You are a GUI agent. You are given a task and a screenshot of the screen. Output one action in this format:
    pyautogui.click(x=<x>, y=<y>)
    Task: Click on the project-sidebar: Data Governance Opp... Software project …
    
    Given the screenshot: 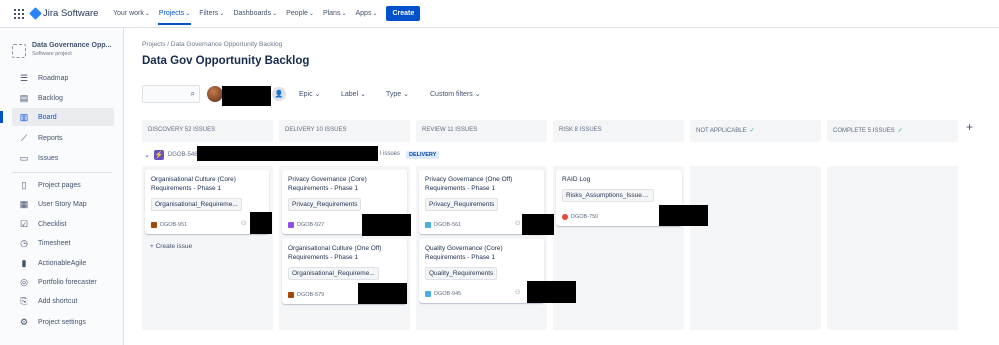 What is the action you would take?
    pyautogui.click(x=62, y=186)
    